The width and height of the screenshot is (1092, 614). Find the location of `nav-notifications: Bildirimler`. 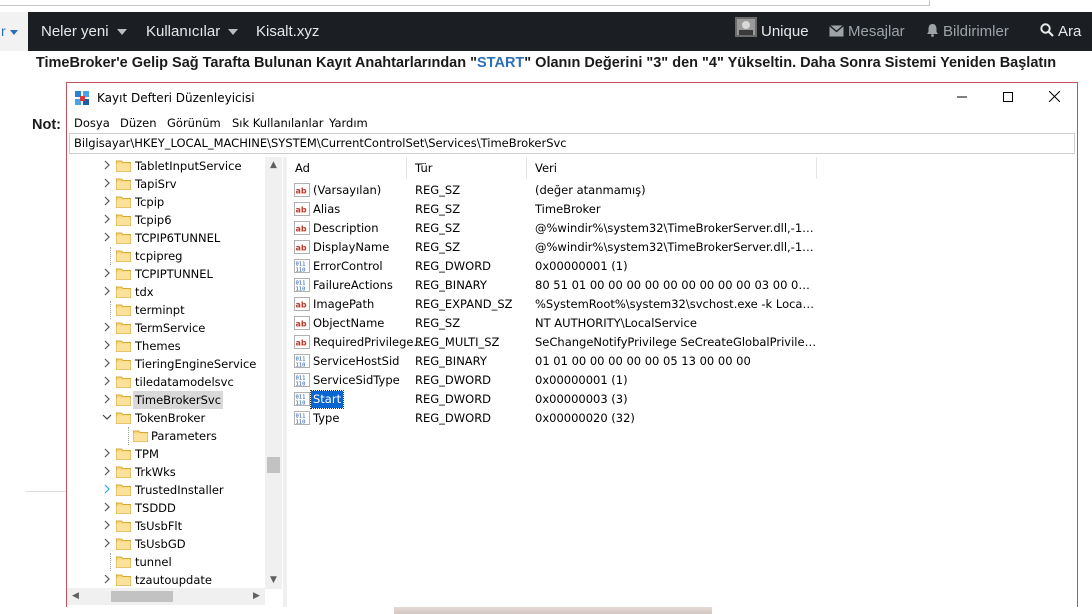

nav-notifications: Bildirimler is located at coordinates (967, 31).